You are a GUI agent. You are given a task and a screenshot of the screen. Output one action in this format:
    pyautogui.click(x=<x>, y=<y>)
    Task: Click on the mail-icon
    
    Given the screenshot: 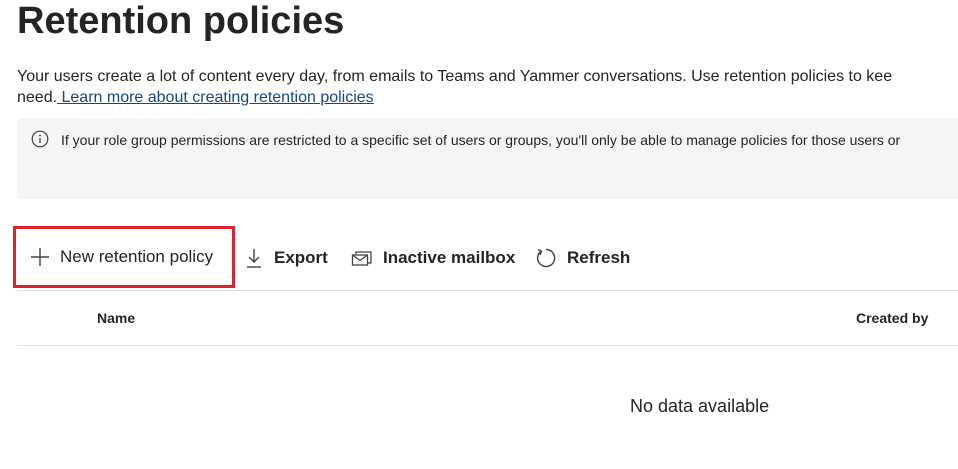 What is the action you would take?
    pyautogui.click(x=361, y=258)
    